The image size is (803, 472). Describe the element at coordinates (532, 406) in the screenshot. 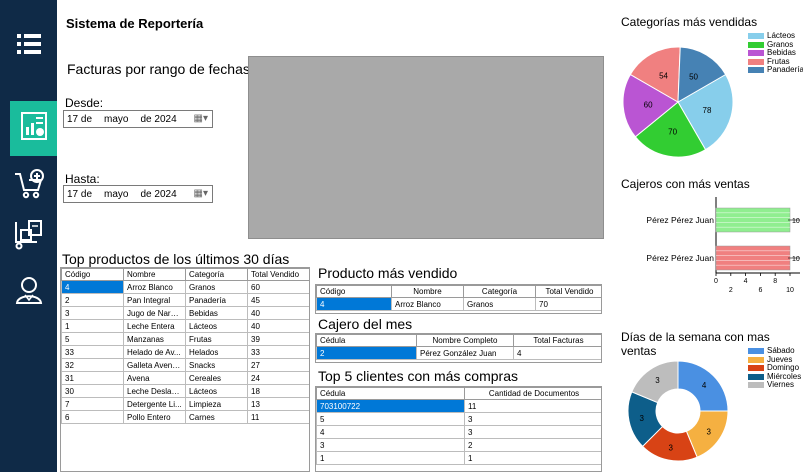

I see `table-cell: 11` at that location.